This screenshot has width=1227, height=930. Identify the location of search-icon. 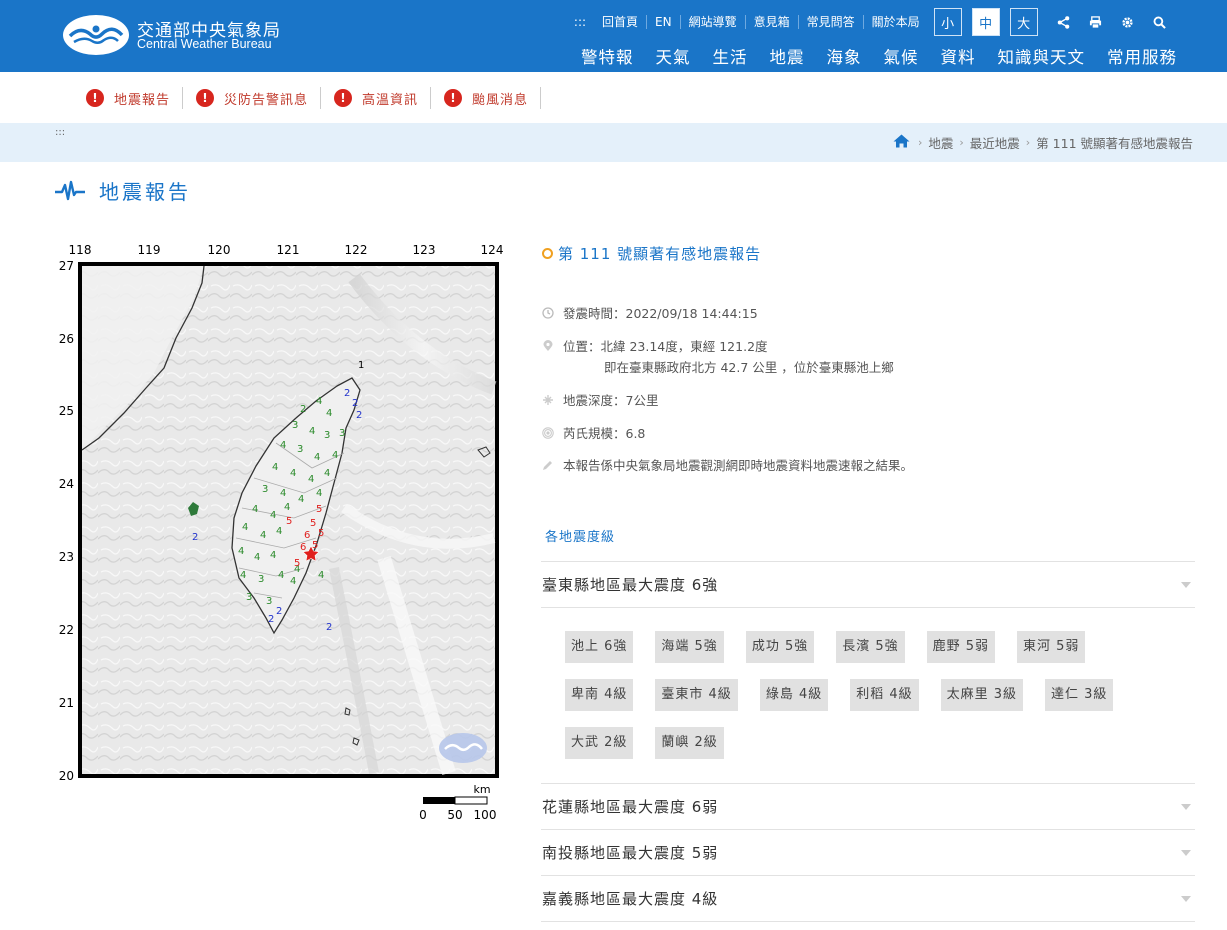
(1160, 22).